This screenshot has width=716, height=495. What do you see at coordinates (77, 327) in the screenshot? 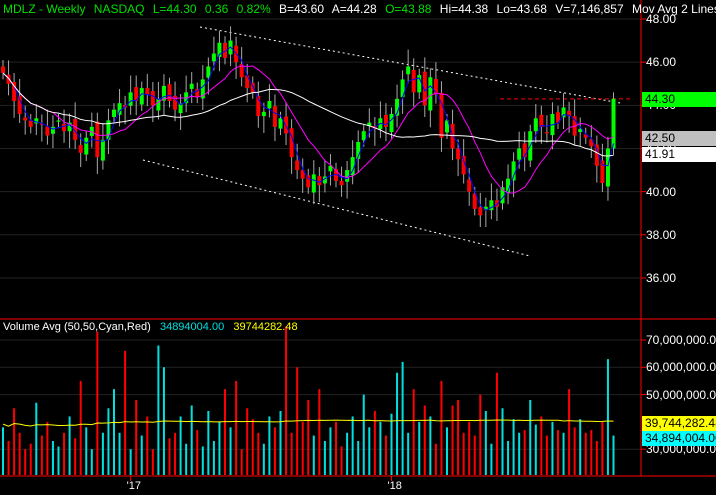
I see `volume-study-title: Volume Avg (50,50,Cyan,Red)` at bounding box center [77, 327].